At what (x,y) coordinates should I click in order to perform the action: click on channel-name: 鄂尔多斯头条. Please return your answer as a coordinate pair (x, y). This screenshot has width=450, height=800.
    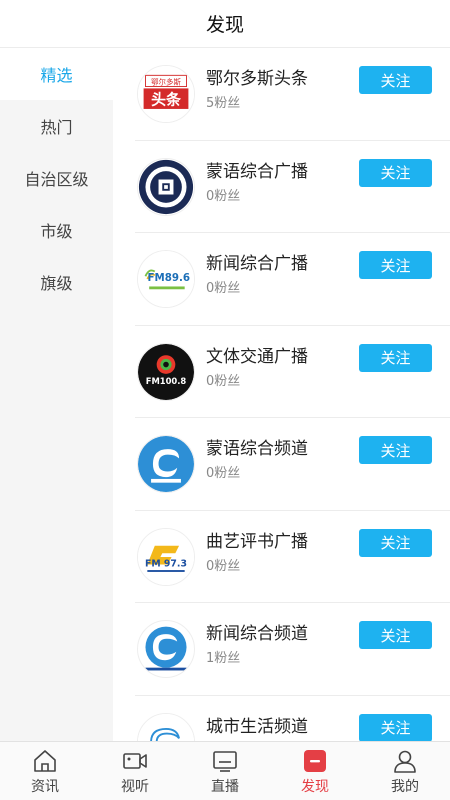
    Looking at the image, I should click on (257, 79).